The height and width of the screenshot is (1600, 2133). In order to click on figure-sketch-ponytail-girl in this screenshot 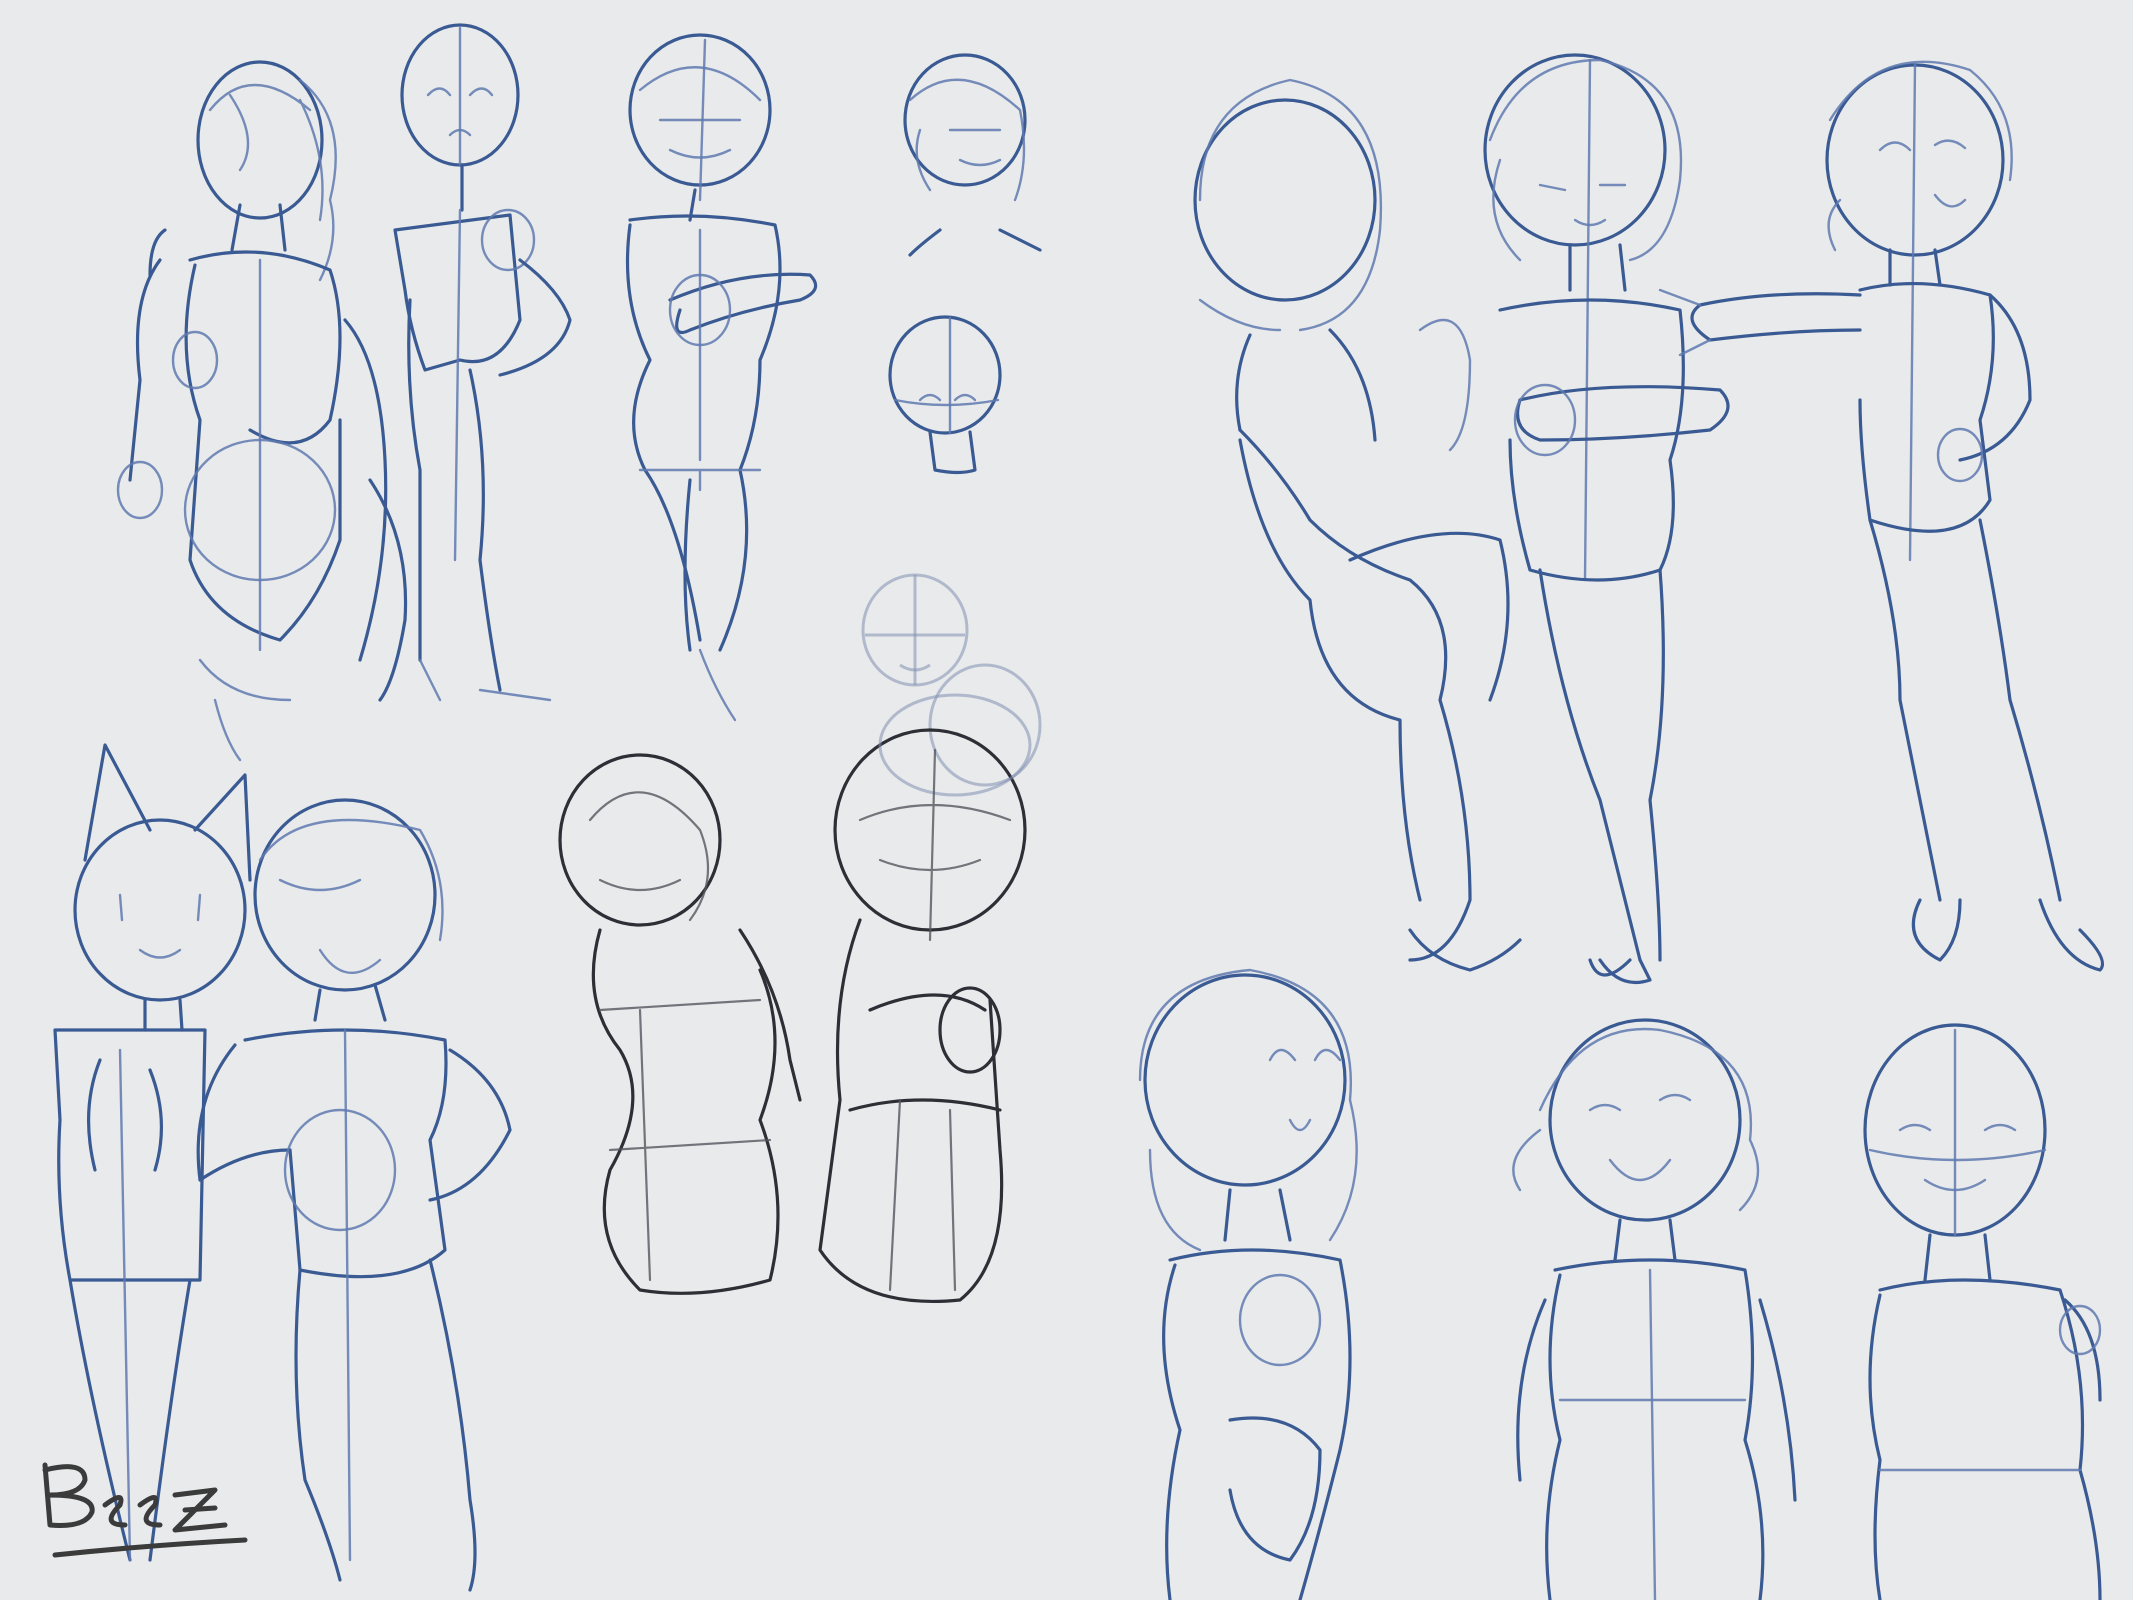, I will do `click(262, 411)`.